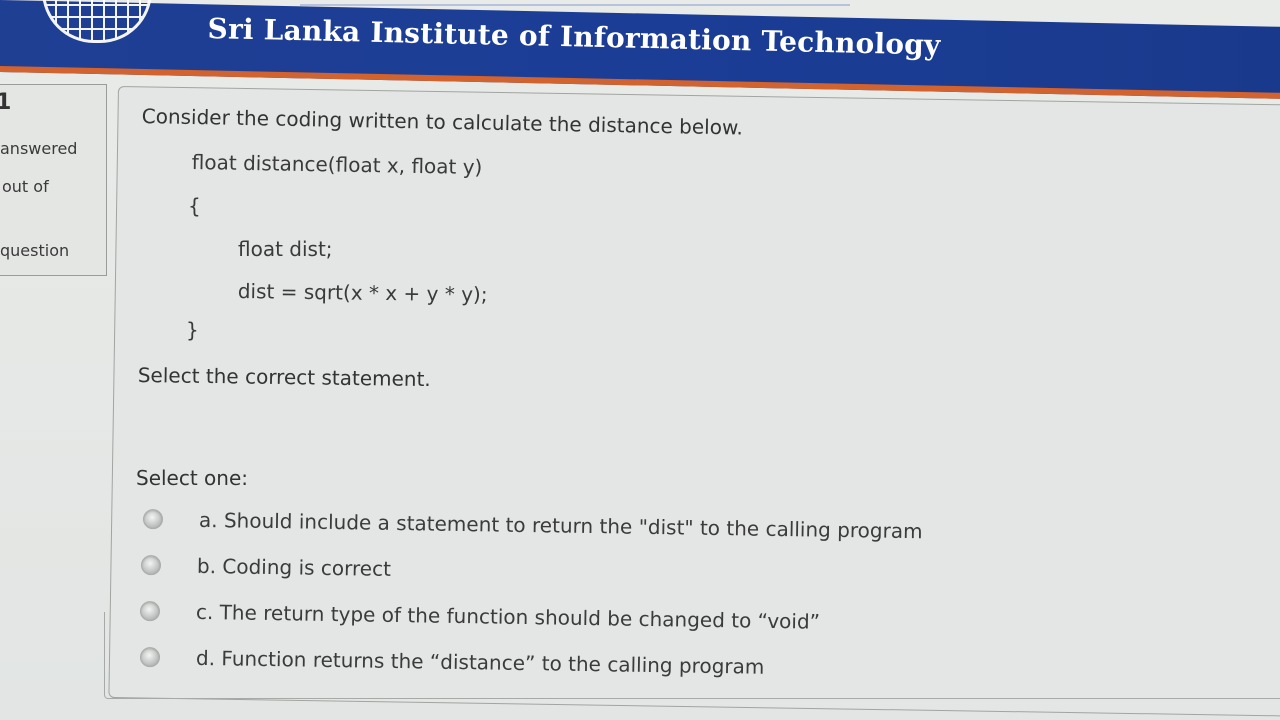 The width and height of the screenshot is (1280, 720). I want to click on code-line: dist = sqrt(x * x + y * y);, so click(362, 293).